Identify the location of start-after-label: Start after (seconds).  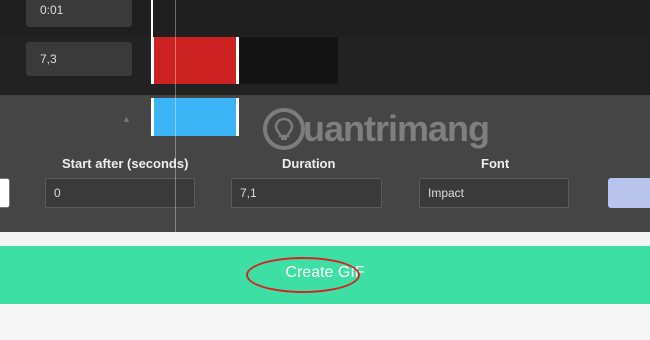
(125, 163).